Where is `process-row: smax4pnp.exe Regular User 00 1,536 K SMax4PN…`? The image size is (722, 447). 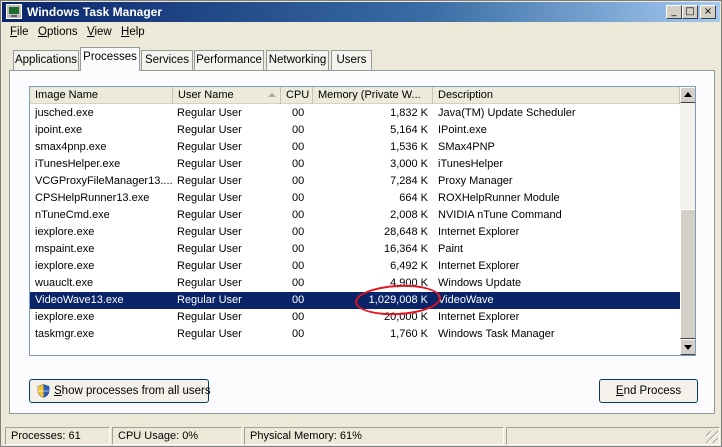
process-row: smax4pnp.exe Regular User 00 1,536 K SMax4PN… is located at coordinates (355, 147).